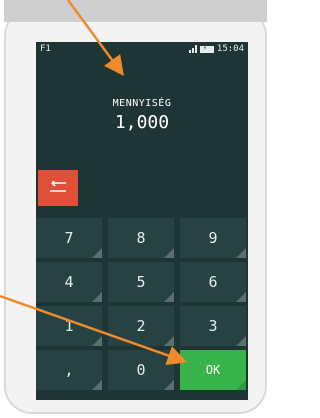 This screenshot has width=320, height=418. What do you see at coordinates (45, 49) in the screenshot?
I see `function-label: F1` at bounding box center [45, 49].